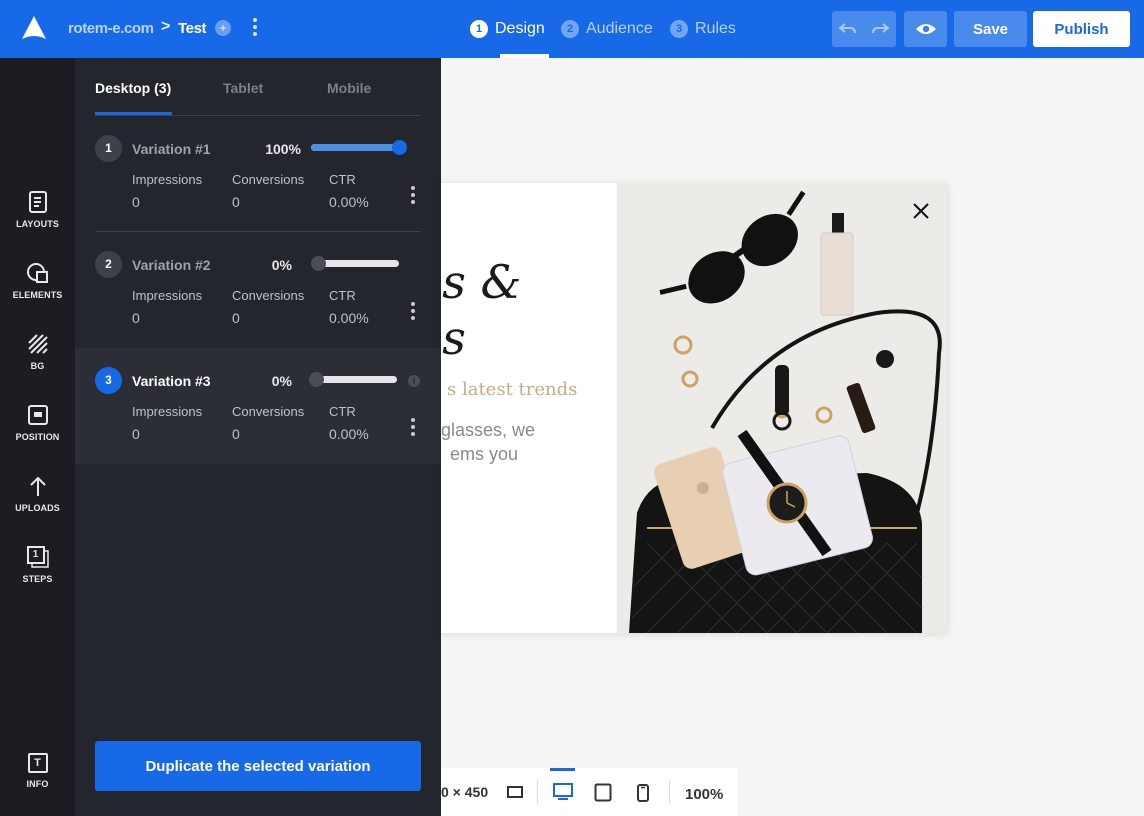 Image resolution: width=1144 pixels, height=816 pixels. What do you see at coordinates (171, 149) in the screenshot?
I see `variation-name: Variation #1` at bounding box center [171, 149].